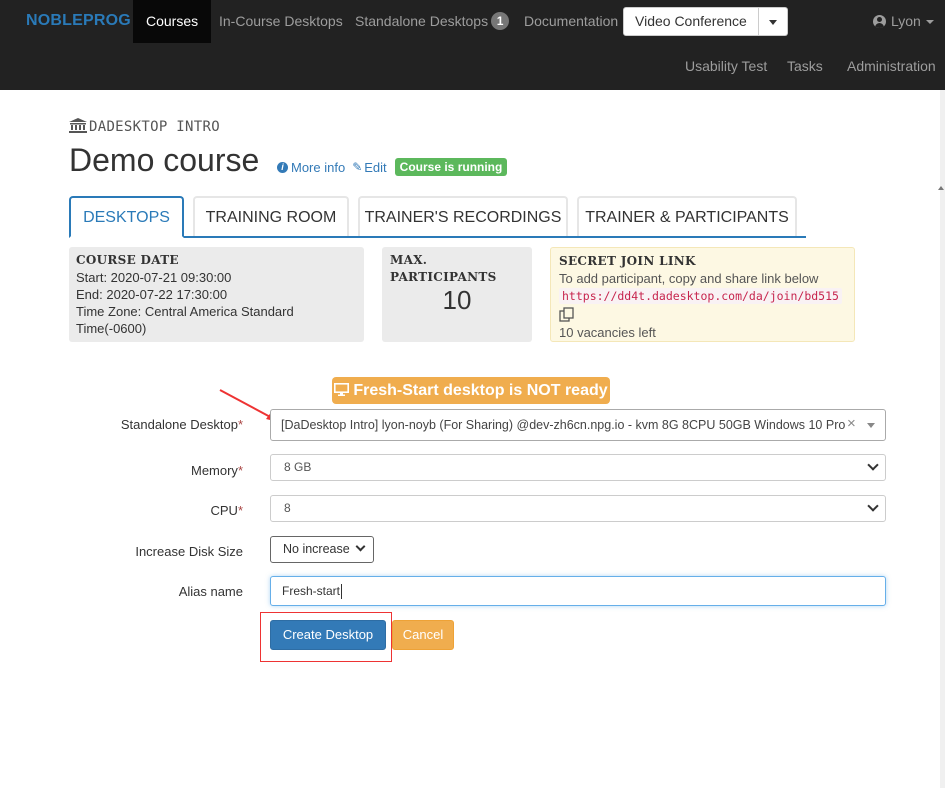  I want to click on alias-name-input: Fresh-start, so click(578, 591).